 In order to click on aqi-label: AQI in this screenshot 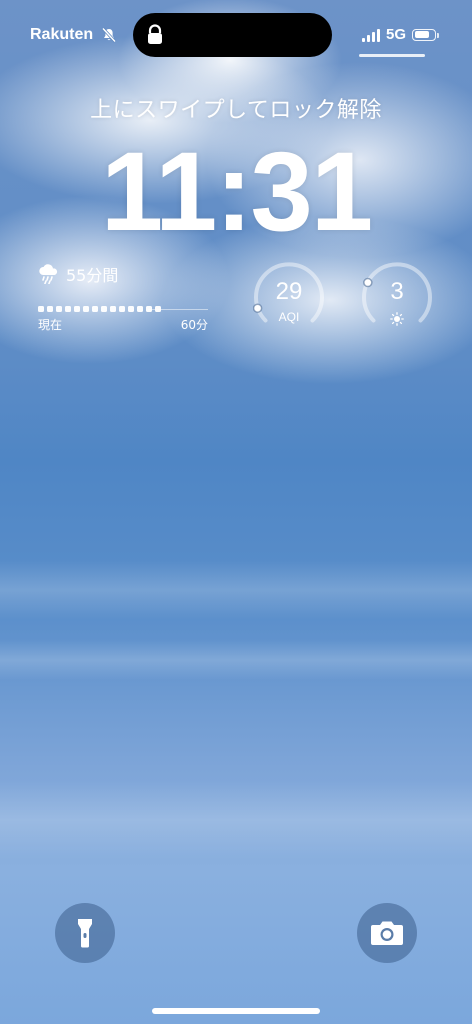, I will do `click(289, 317)`.